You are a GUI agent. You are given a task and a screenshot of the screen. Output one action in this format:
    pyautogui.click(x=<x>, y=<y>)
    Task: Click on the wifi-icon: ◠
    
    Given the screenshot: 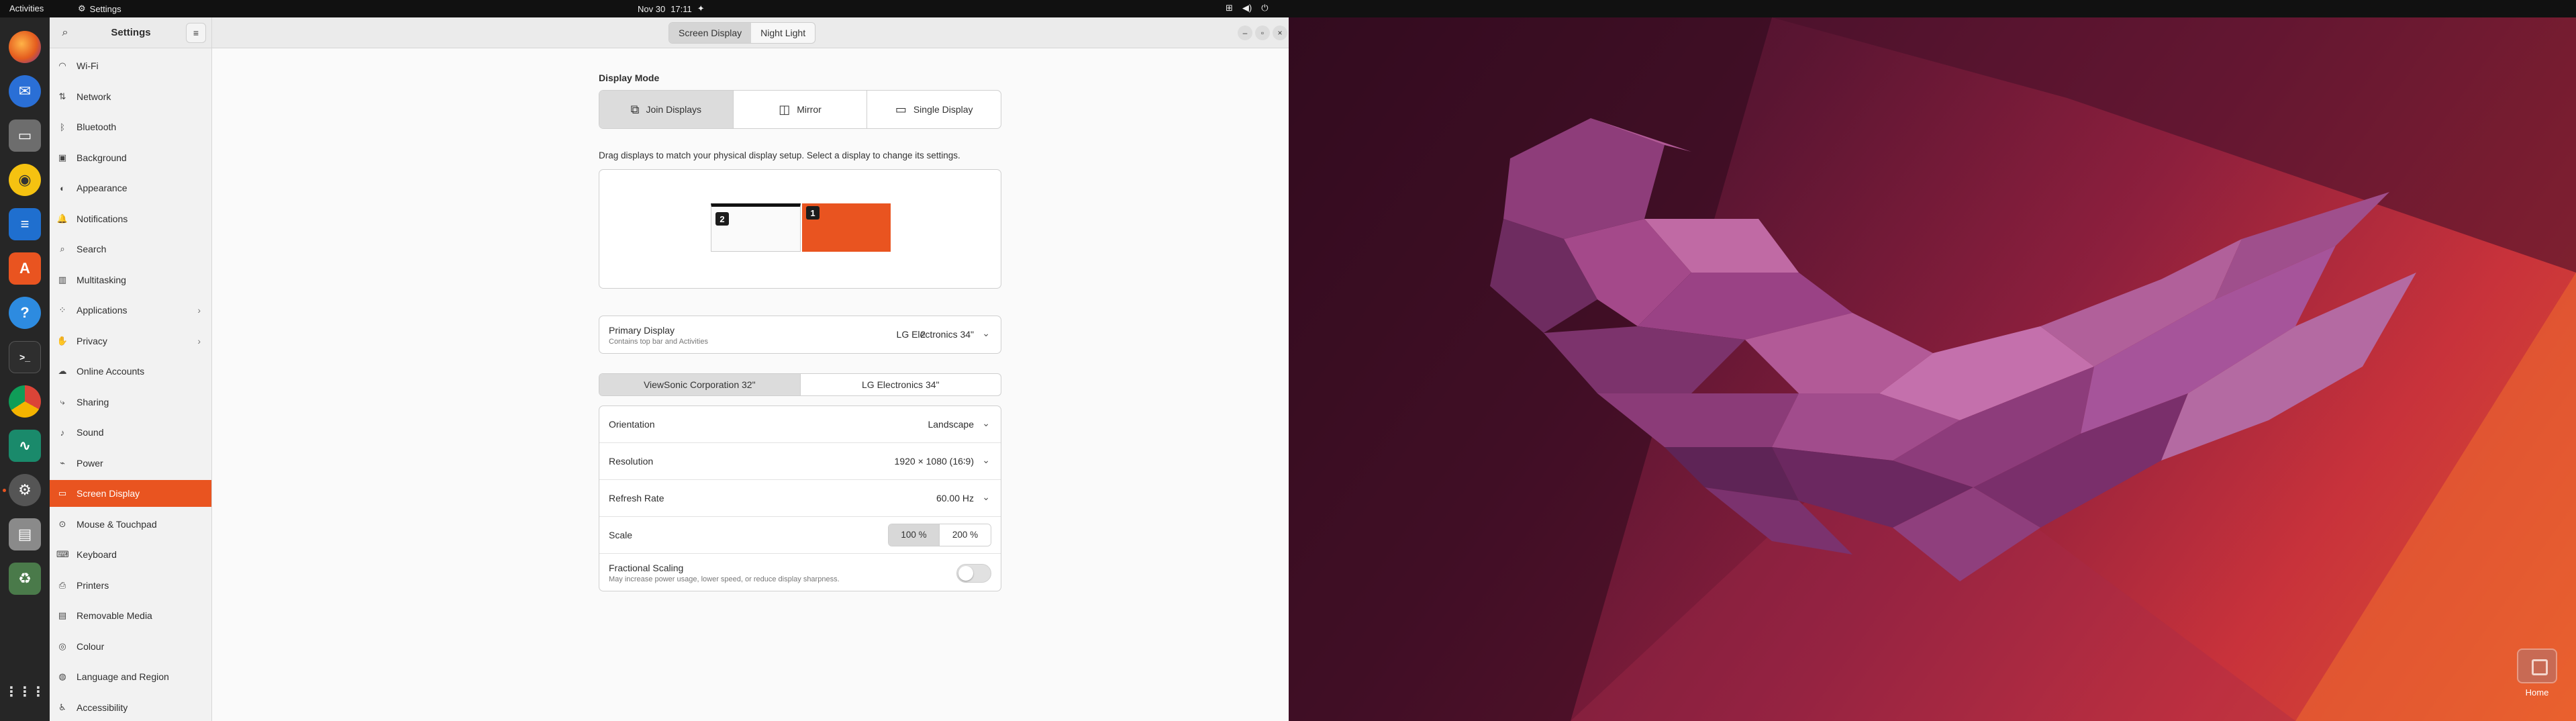 What is the action you would take?
    pyautogui.click(x=62, y=65)
    